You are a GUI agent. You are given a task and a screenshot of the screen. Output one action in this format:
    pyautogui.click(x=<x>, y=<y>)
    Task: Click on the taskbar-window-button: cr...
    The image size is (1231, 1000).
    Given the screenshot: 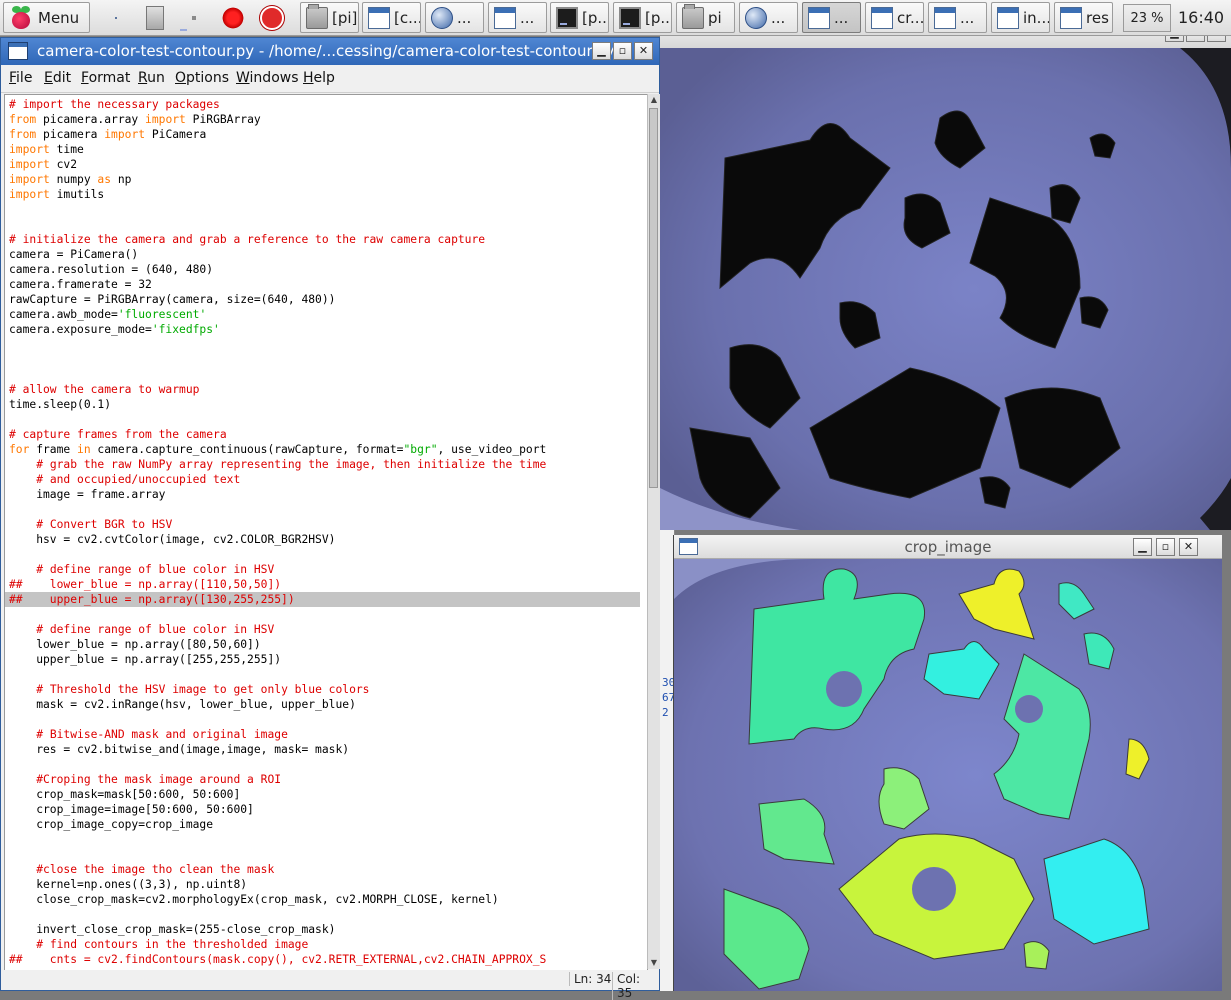 What is the action you would take?
    pyautogui.click(x=894, y=17)
    